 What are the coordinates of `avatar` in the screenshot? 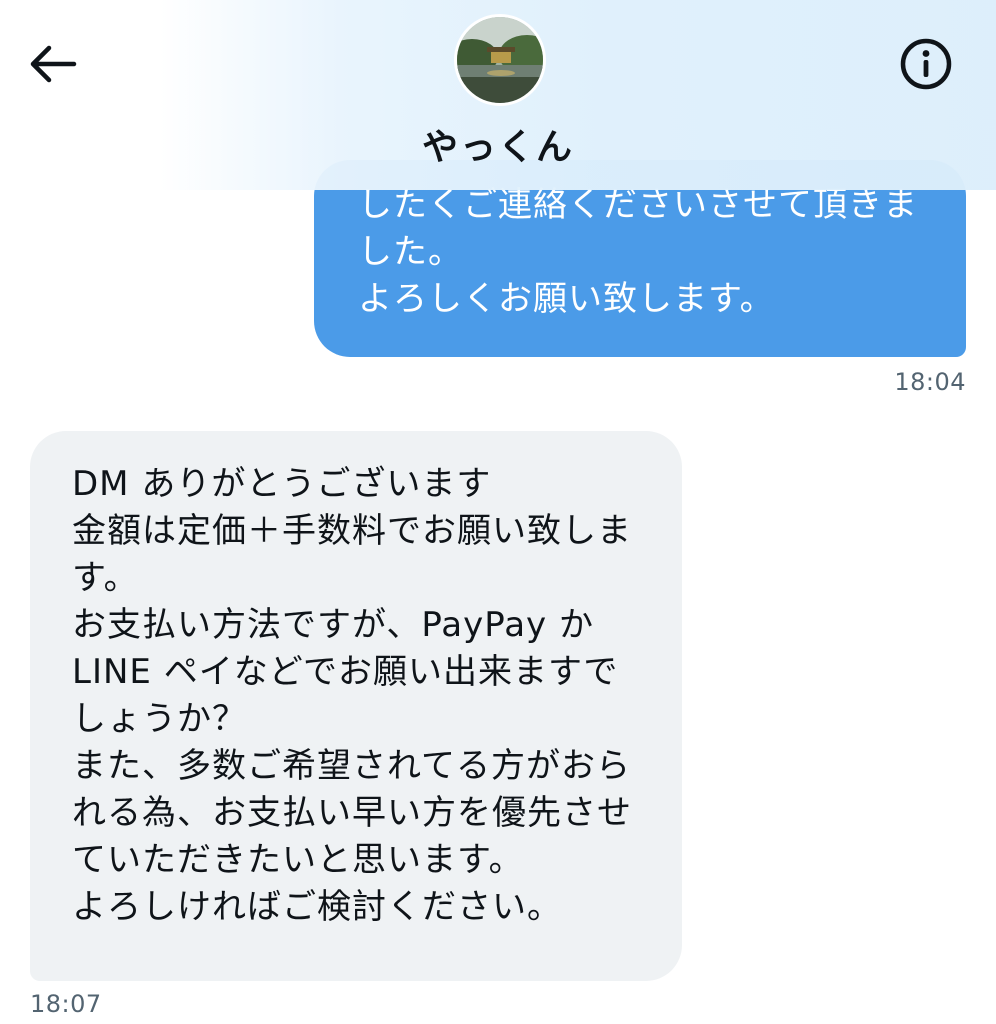 It's located at (500, 60).